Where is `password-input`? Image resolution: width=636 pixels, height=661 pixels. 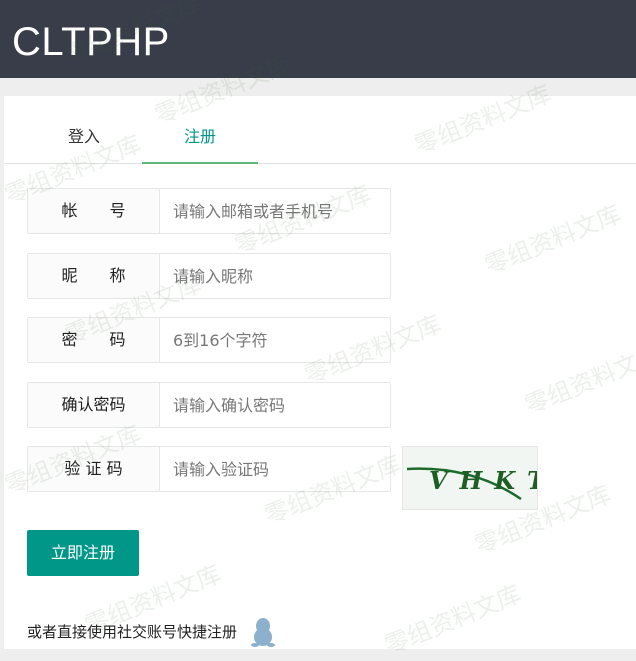 password-input is located at coordinates (274, 340).